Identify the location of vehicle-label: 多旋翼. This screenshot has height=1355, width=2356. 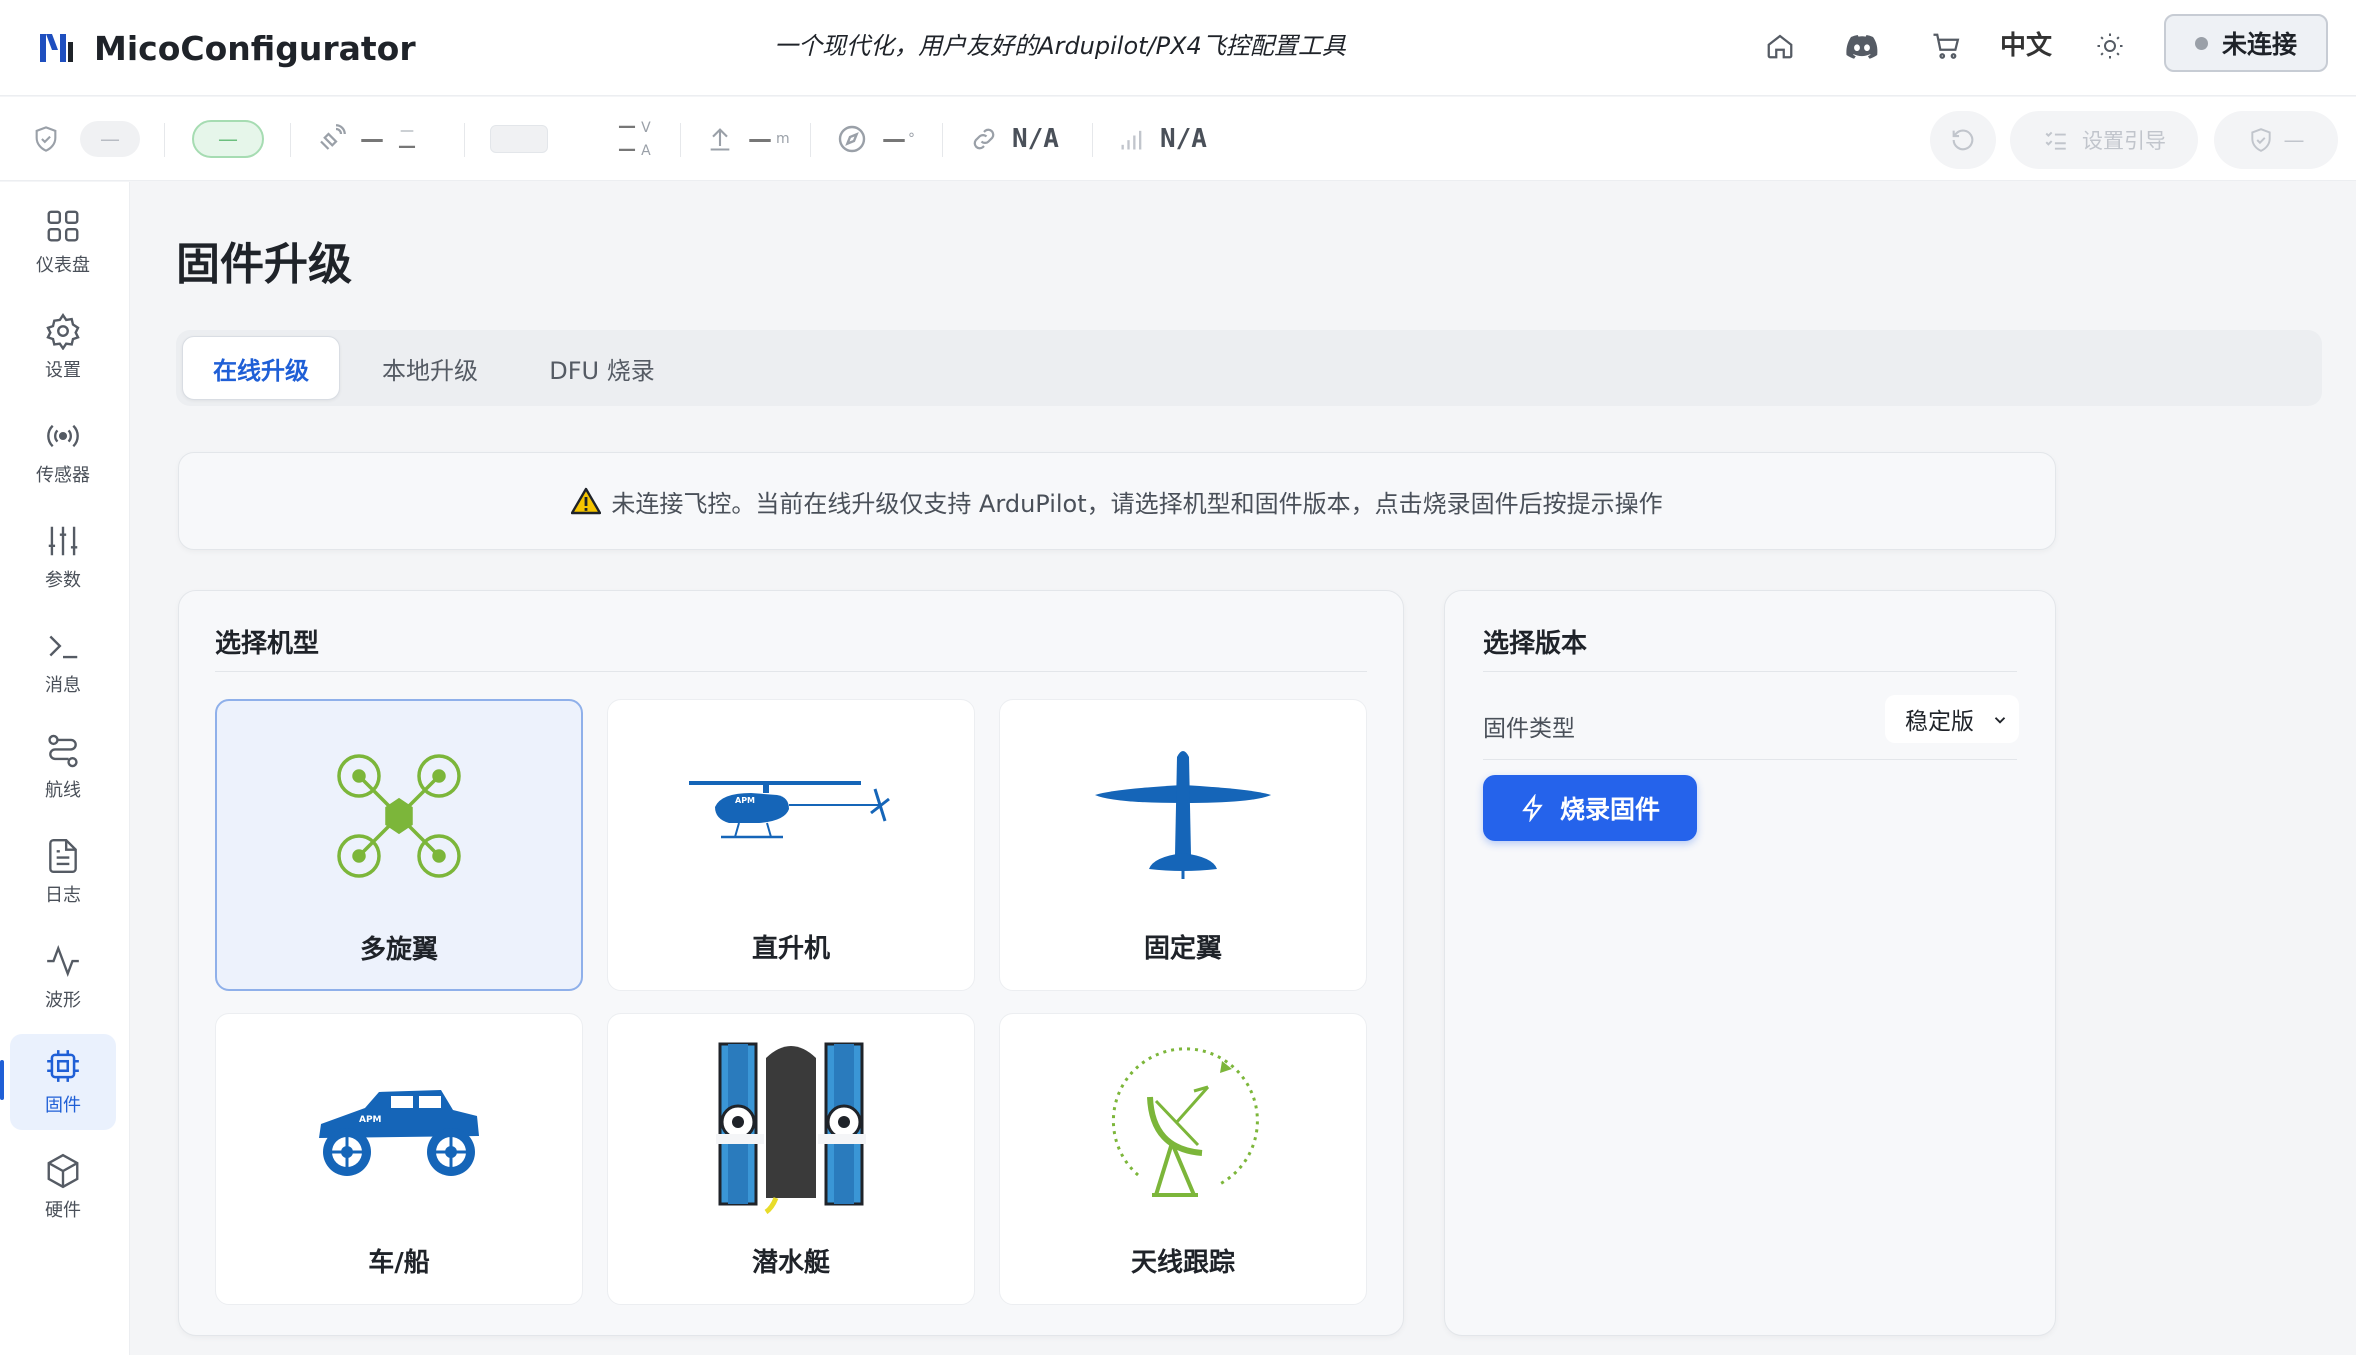
(398, 950).